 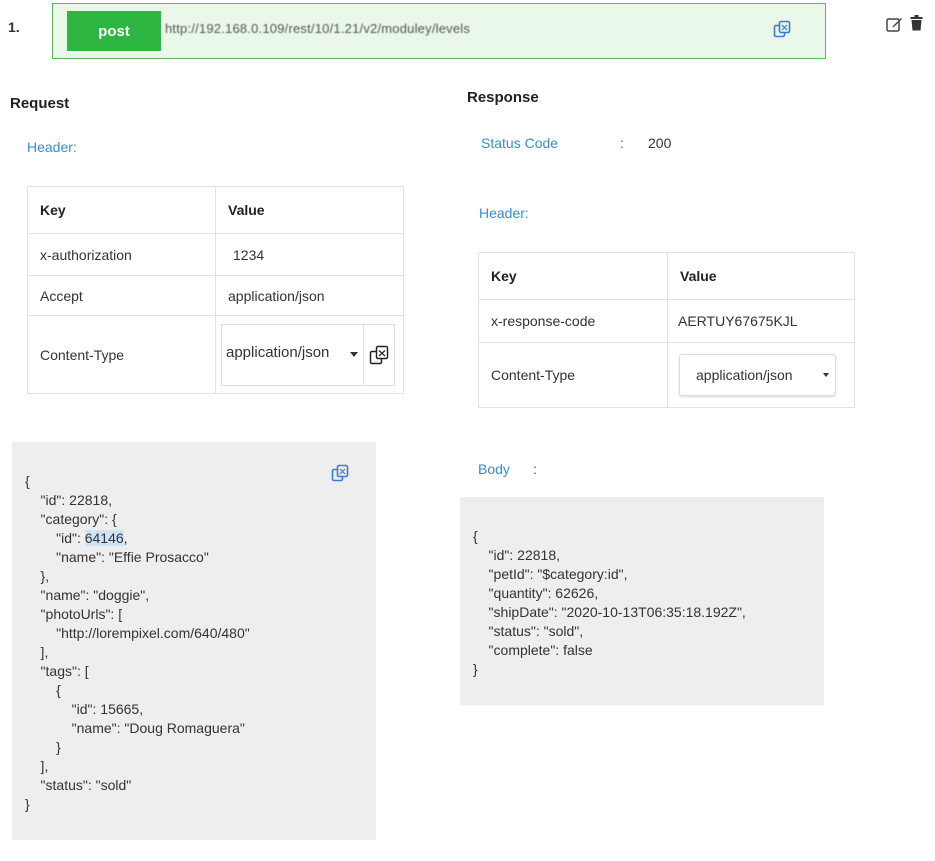 I want to click on table-row: Accept application/json, so click(x=215, y=295).